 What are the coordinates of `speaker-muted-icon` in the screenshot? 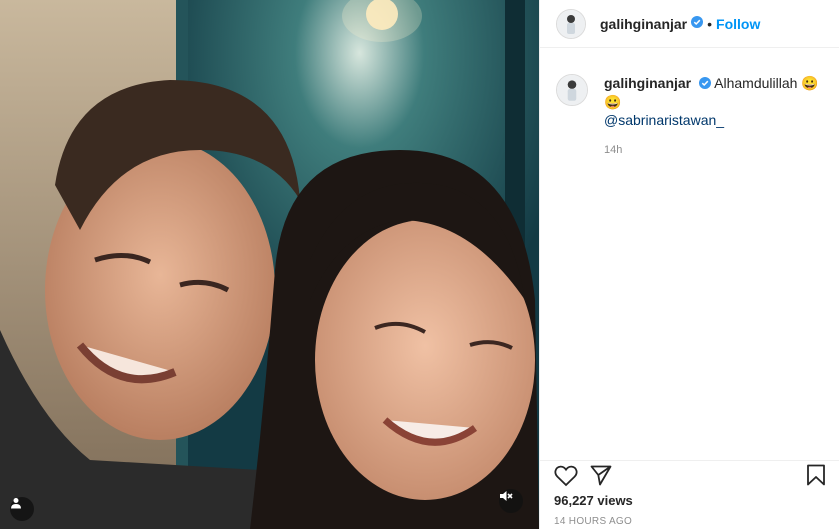 It's located at (506, 496).